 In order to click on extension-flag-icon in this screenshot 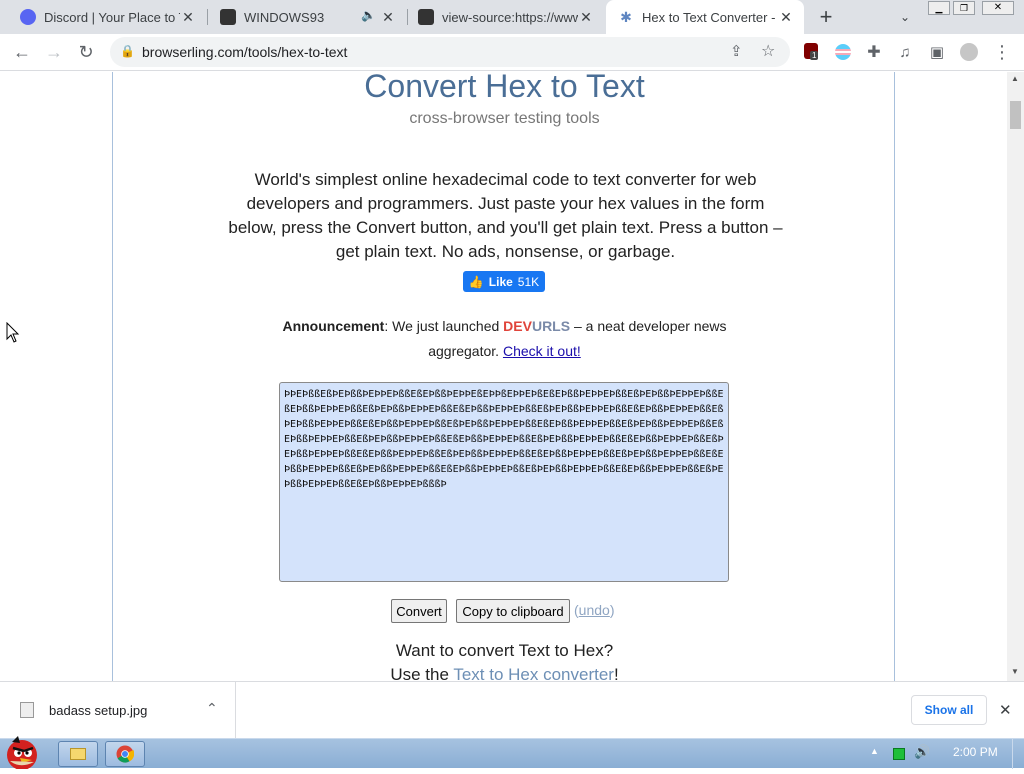, I will do `click(843, 52)`.